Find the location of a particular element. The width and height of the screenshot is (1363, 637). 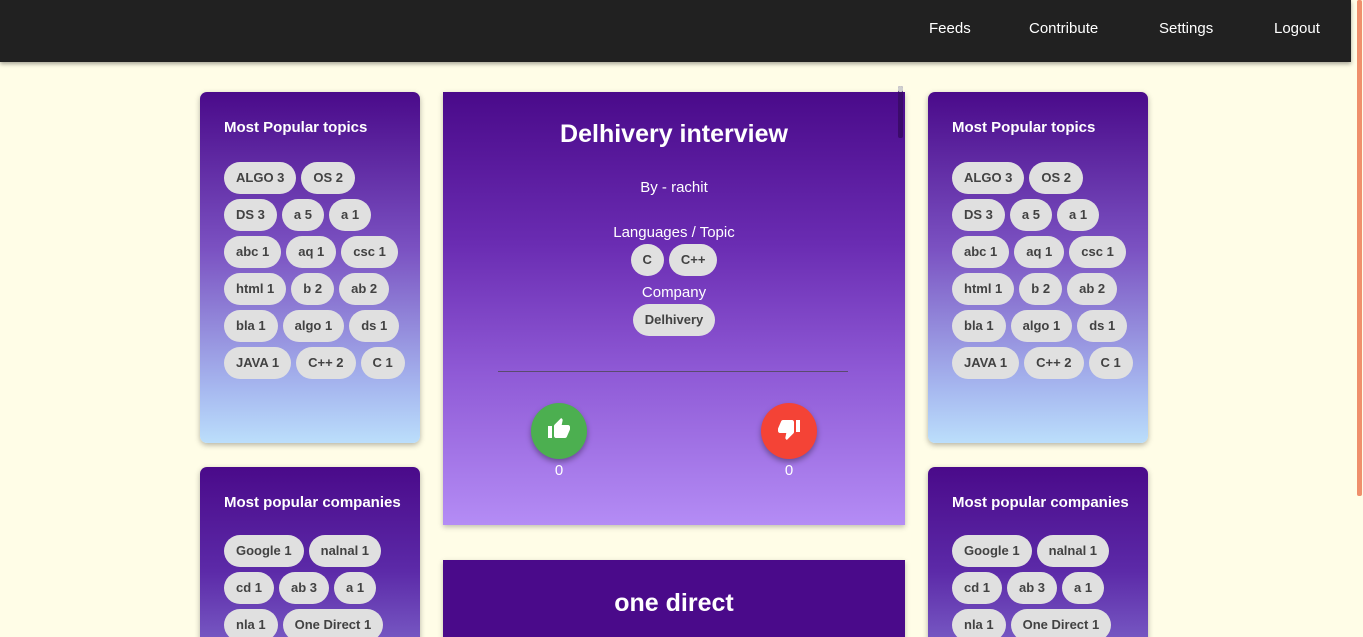

company-chip: Delhivery is located at coordinates (674, 320).